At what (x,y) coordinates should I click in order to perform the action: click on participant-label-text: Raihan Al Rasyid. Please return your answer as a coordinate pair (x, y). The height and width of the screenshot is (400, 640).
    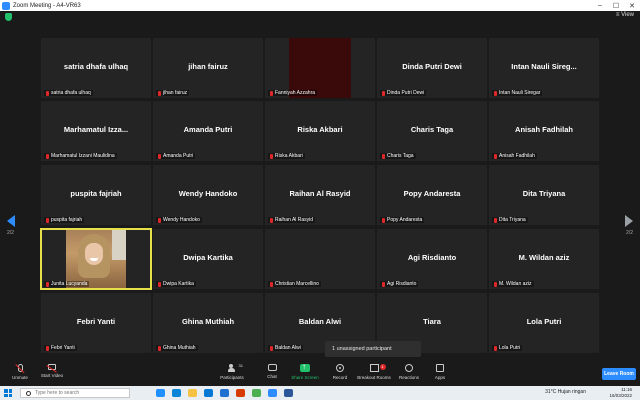
    Looking at the image, I should click on (294, 220).